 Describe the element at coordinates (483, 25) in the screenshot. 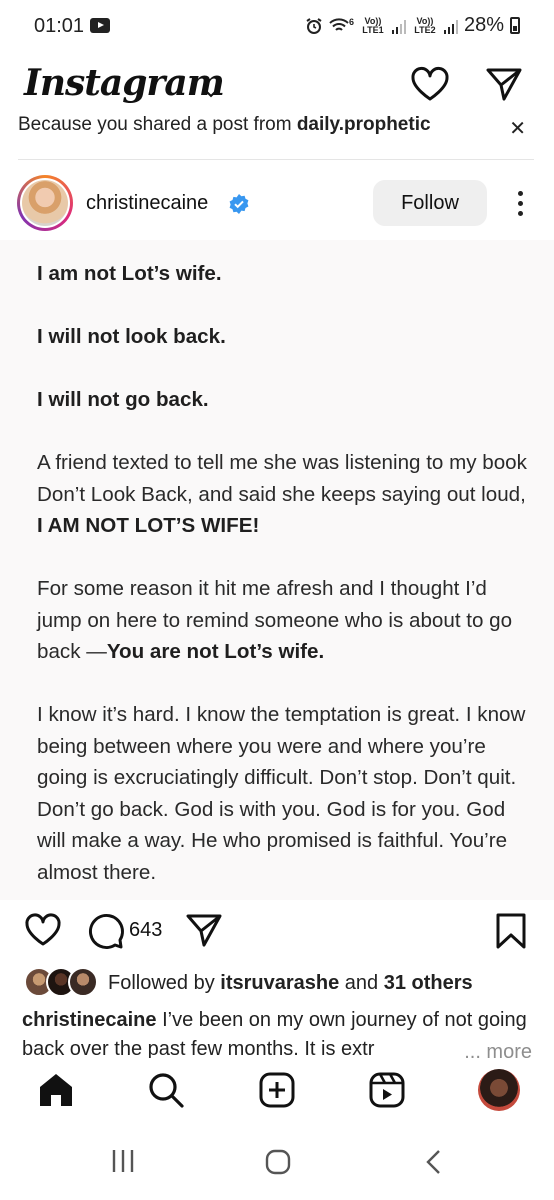

I see `battery-percent: 28%` at that location.